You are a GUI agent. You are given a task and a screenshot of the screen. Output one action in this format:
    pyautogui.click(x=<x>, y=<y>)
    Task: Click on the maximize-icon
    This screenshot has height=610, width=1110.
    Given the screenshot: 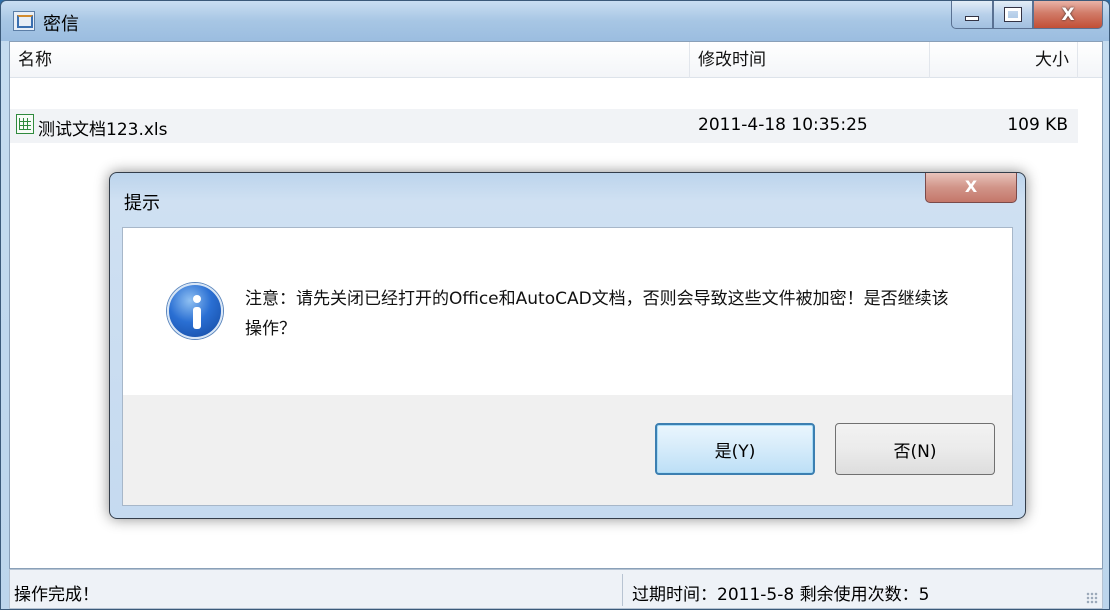 What is the action you would take?
    pyautogui.click(x=1013, y=14)
    